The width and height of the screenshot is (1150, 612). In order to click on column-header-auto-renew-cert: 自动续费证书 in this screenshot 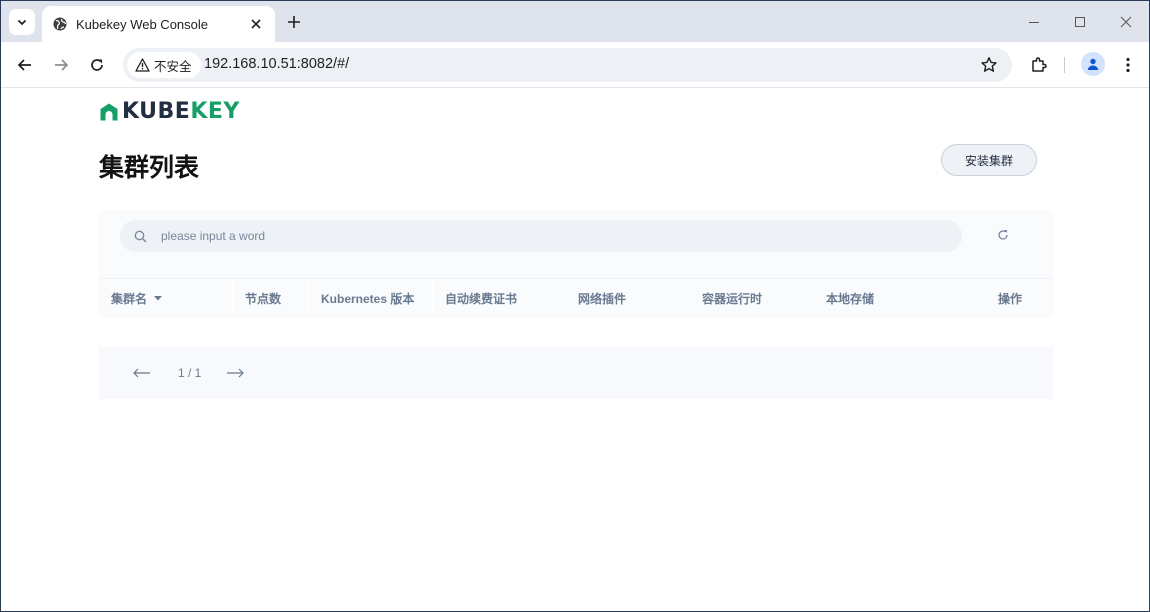, I will do `click(499, 298)`.